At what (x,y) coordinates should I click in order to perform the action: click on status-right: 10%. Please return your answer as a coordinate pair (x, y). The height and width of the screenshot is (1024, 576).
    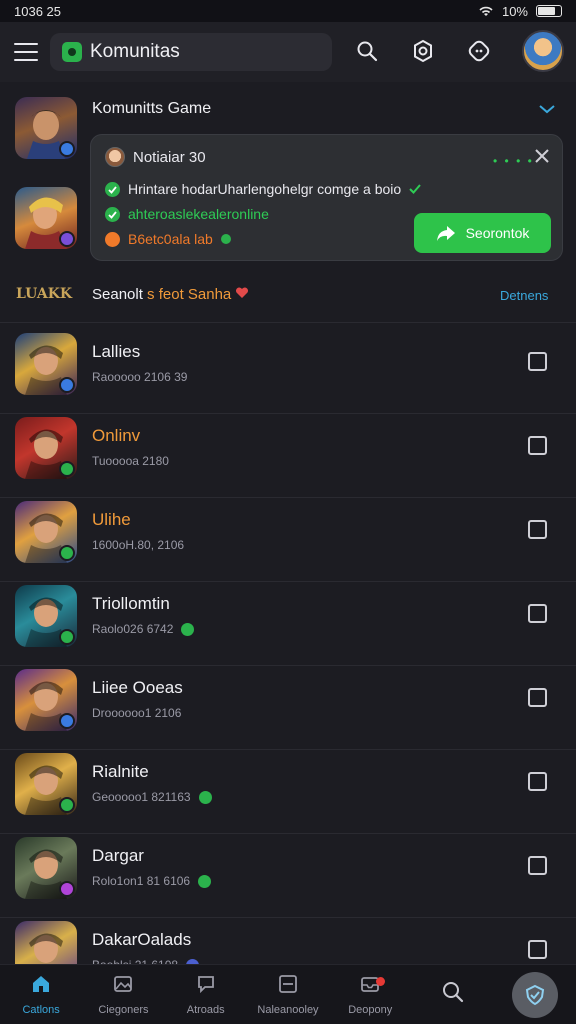
    Looking at the image, I should click on (520, 11).